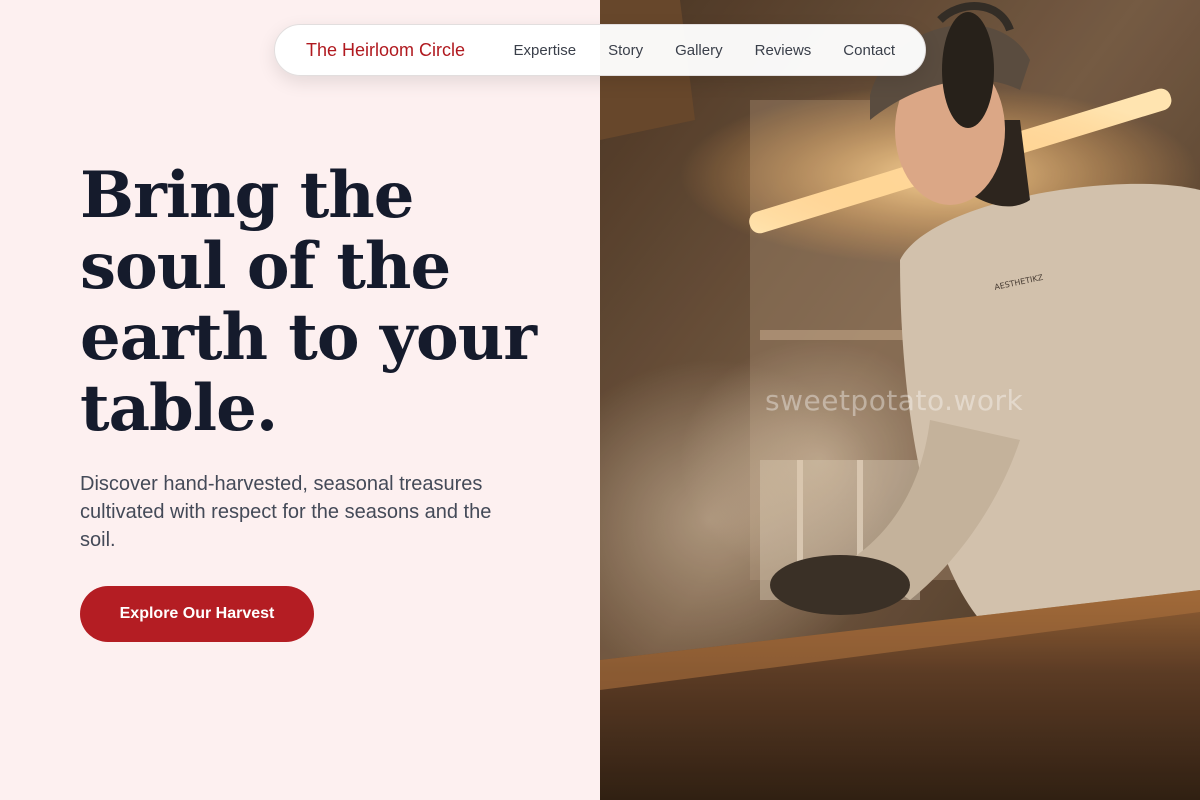 Image resolution: width=1200 pixels, height=800 pixels. I want to click on nav-links: Expertise Story Gallery Reviews Contact, so click(704, 50).